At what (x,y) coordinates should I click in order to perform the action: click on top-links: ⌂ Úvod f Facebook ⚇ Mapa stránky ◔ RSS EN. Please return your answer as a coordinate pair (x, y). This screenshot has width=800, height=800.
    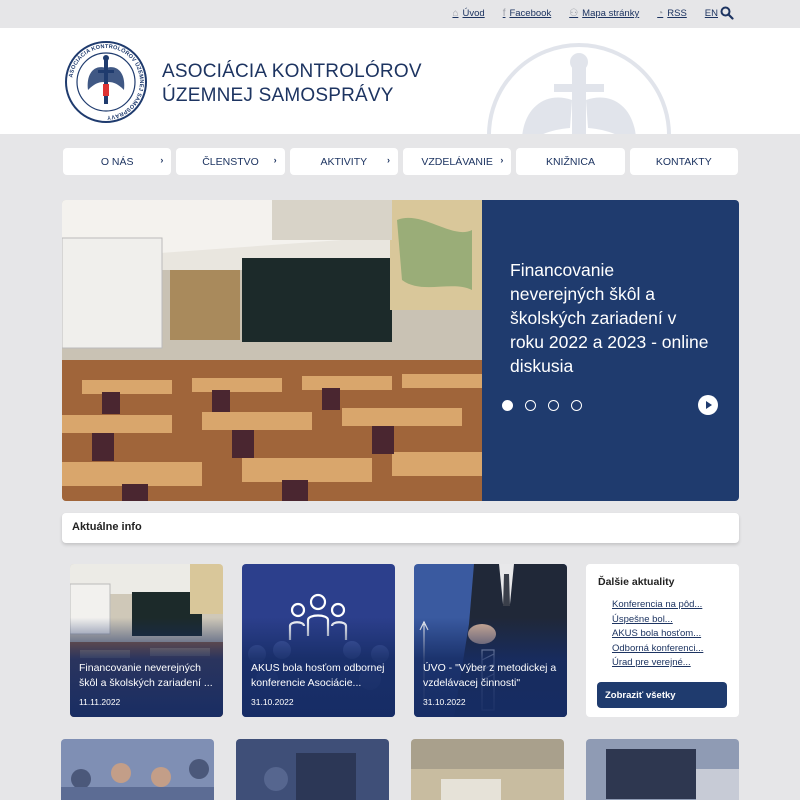
    Looking at the image, I should click on (585, 13).